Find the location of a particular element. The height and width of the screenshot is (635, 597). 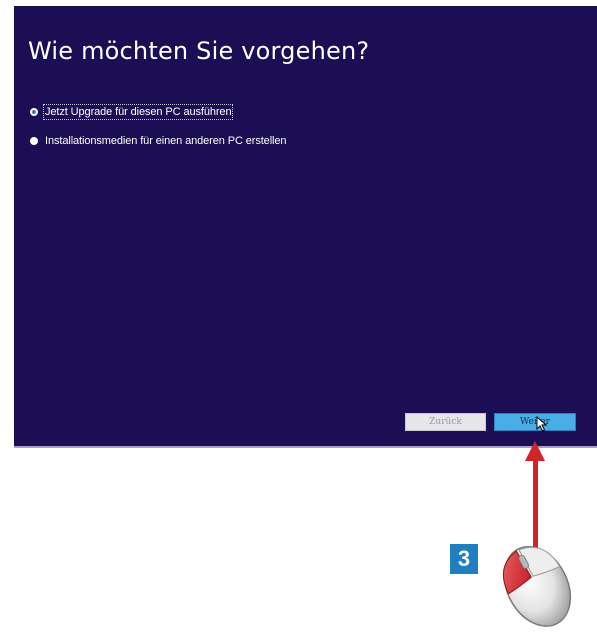

option-upgrade-label: Jetzt Upgrade für diesen PC ausführen is located at coordinates (138, 112).